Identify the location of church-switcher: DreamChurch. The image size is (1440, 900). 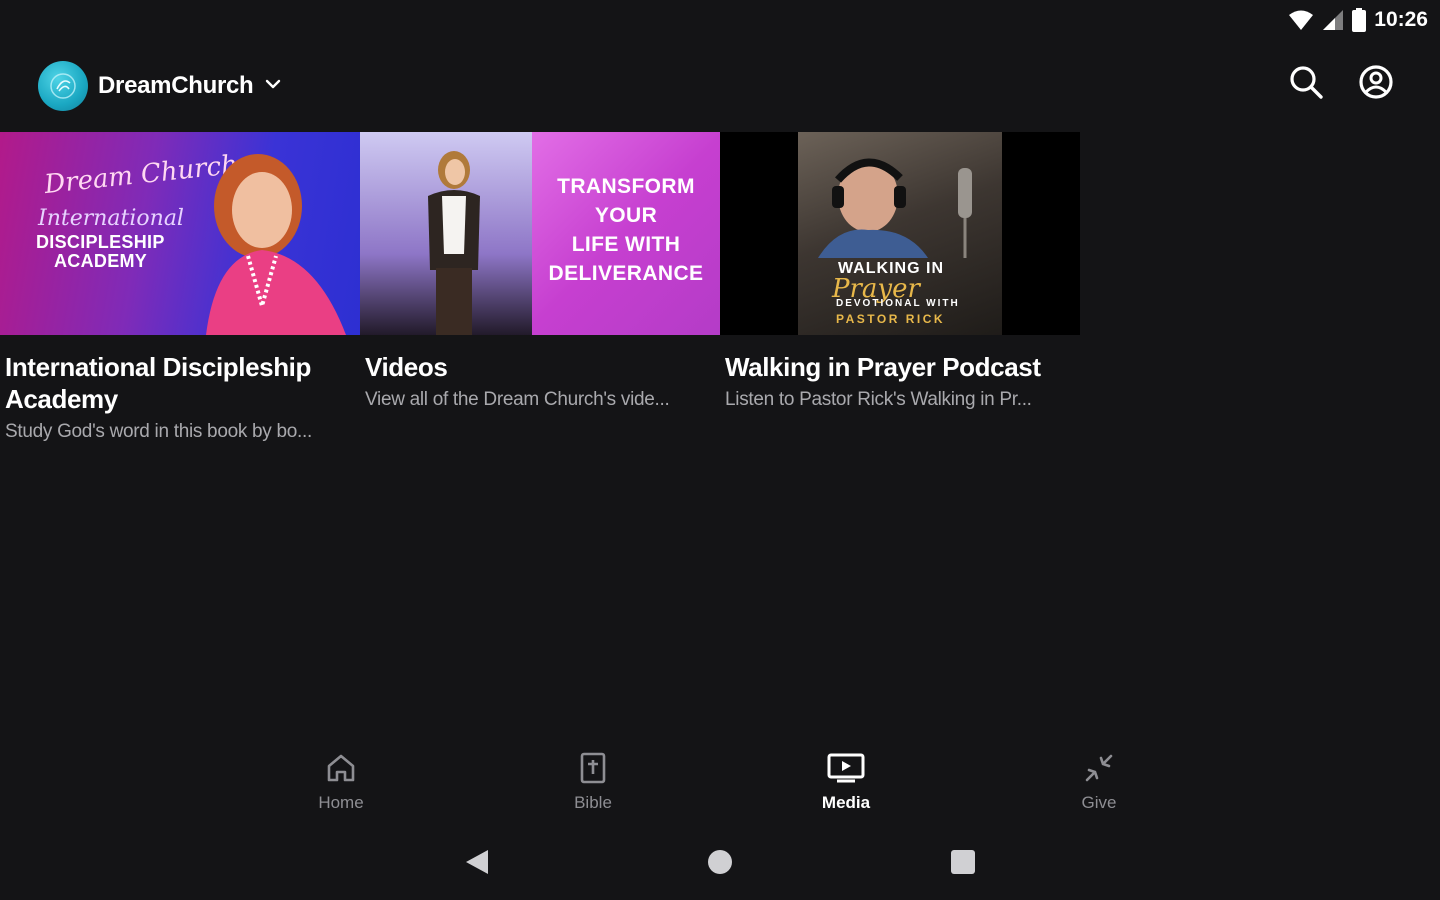
(160, 86).